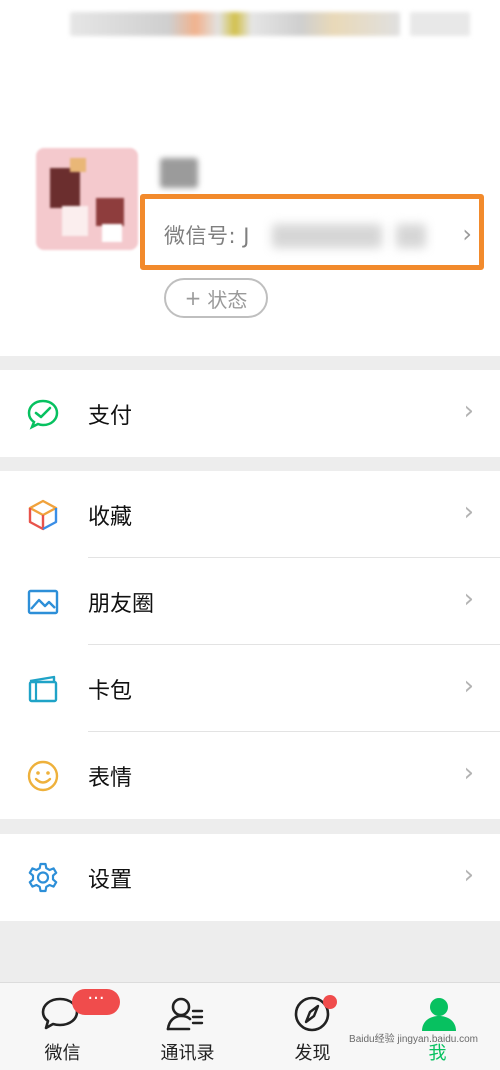 The width and height of the screenshot is (500, 1070). Describe the element at coordinates (110, 778) in the screenshot. I see `menu-item-label: 表情` at that location.